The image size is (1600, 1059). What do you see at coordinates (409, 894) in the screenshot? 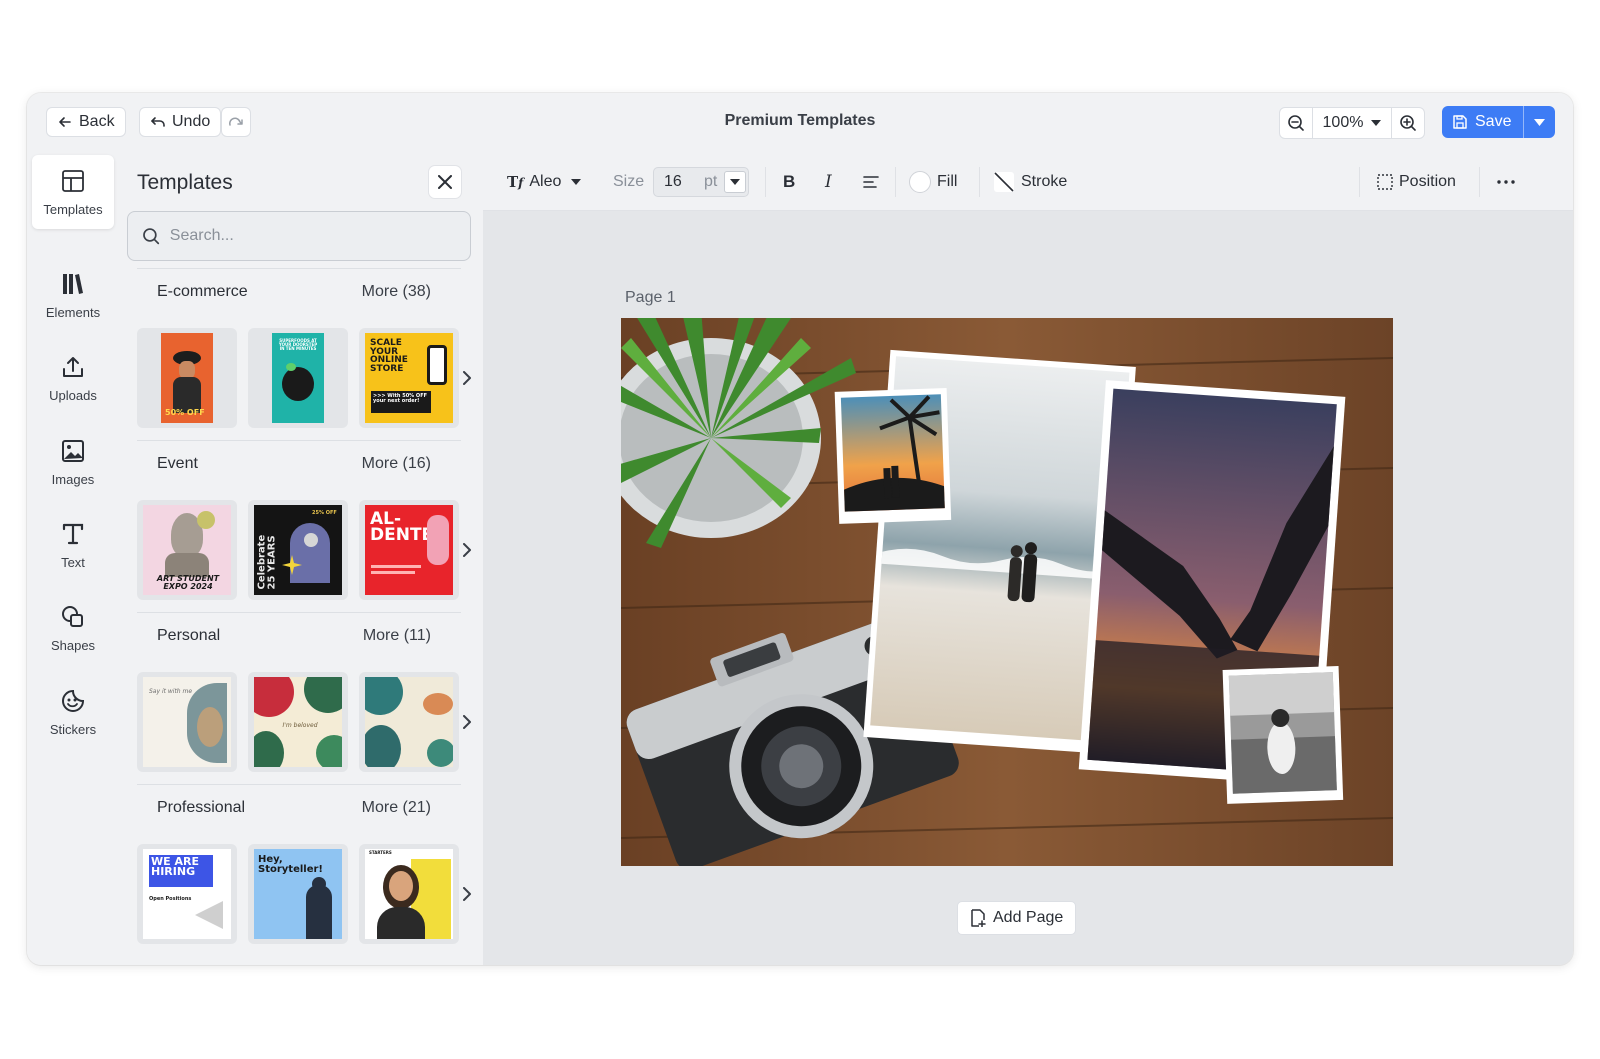
I see `template-thumb: STARTERS` at bounding box center [409, 894].